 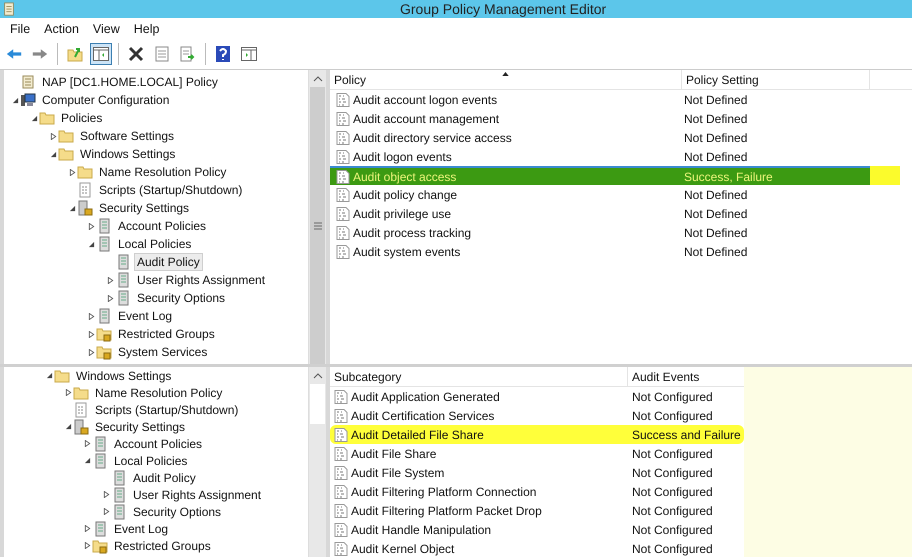 What do you see at coordinates (600, 118) in the screenshot?
I see `list-row: Audit account management Not Defined` at bounding box center [600, 118].